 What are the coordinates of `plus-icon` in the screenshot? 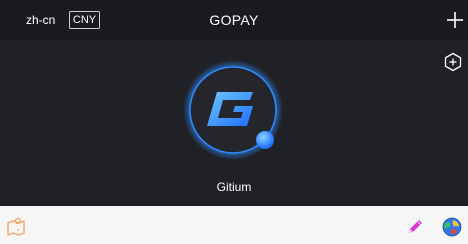 It's located at (455, 20).